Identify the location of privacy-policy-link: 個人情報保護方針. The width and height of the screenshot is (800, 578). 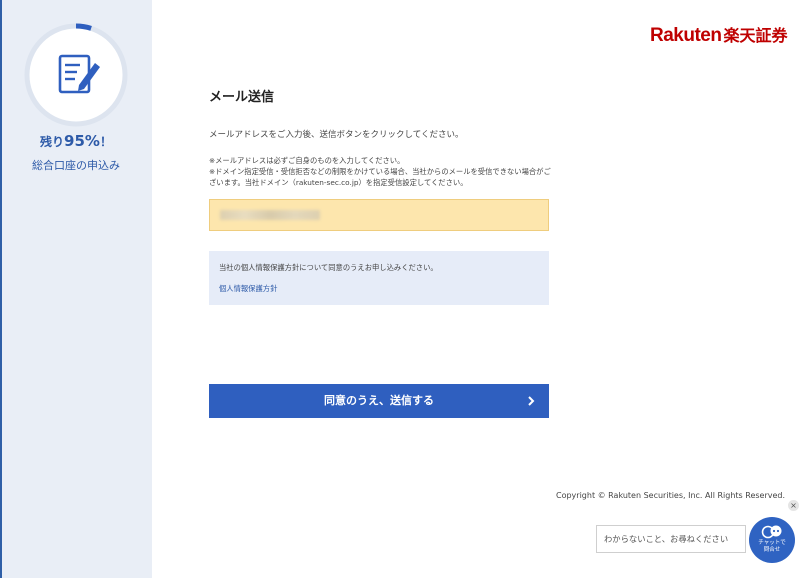
(248, 289).